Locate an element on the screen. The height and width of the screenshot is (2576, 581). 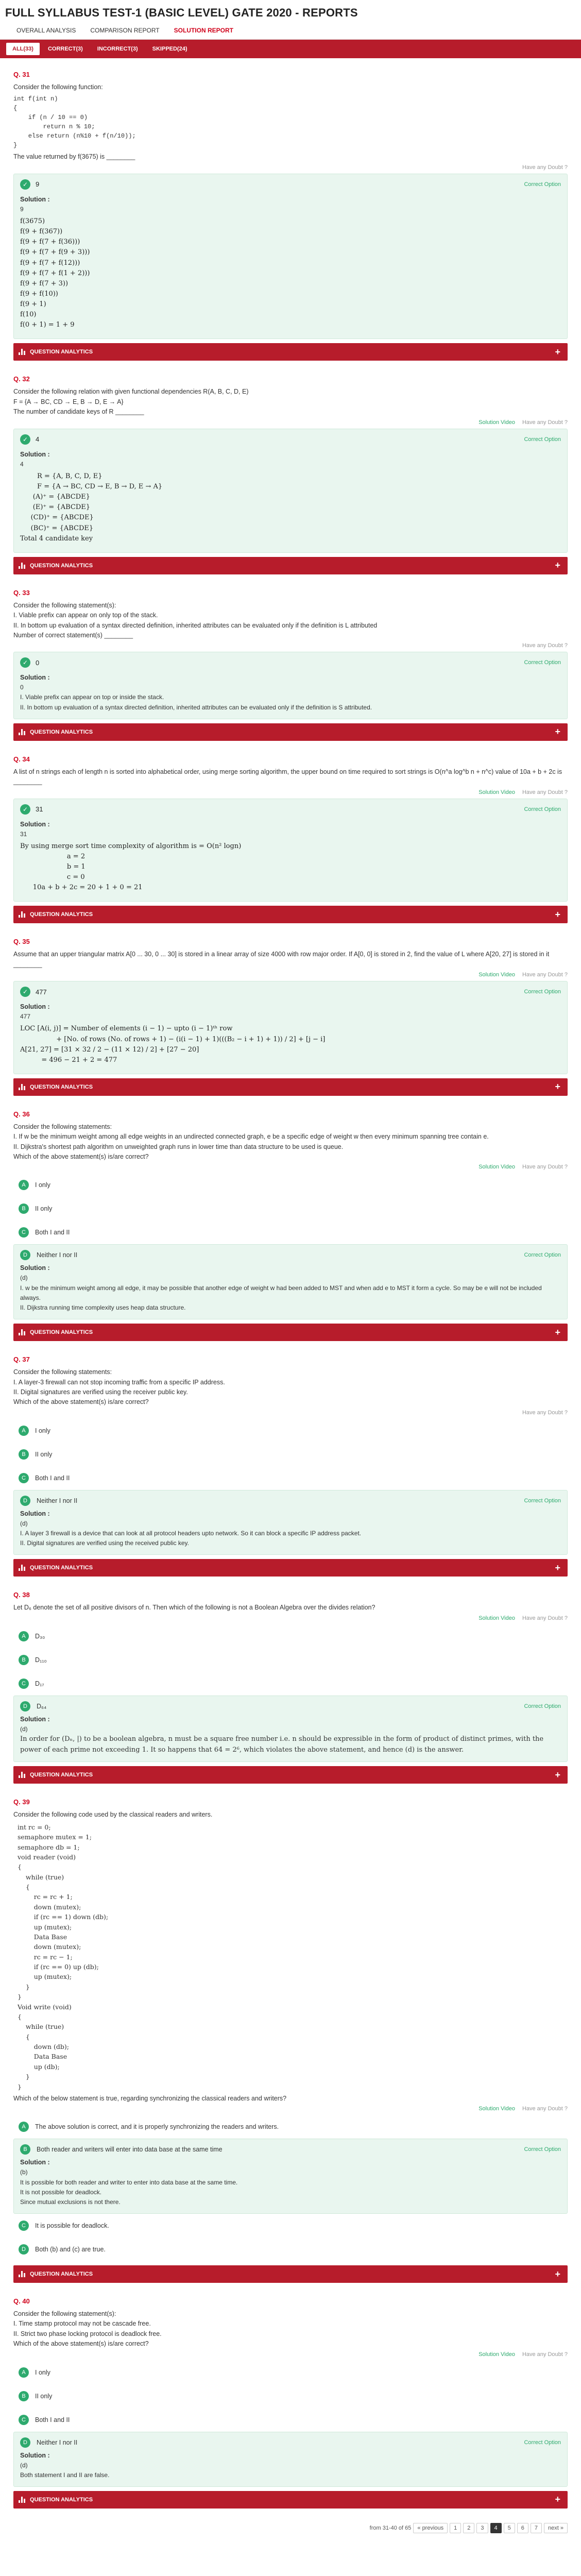
option-b: B D₁₁₀ is located at coordinates (290, 1660).